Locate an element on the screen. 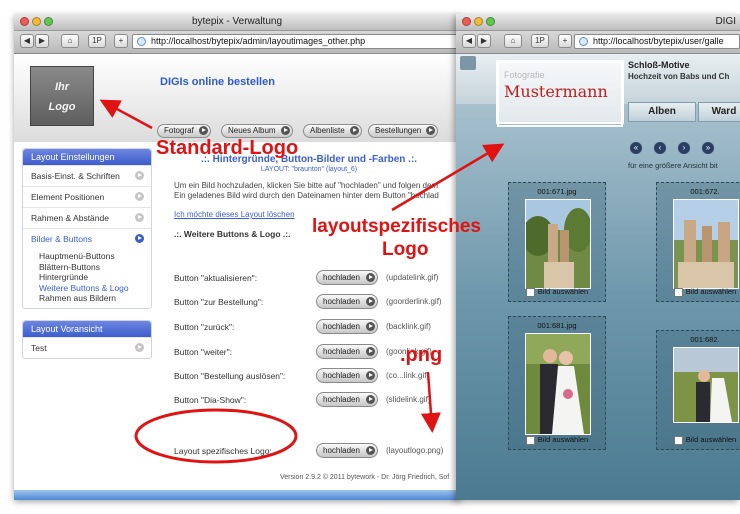 The image size is (740, 514). arrow-to-standard-logo is located at coordinates (126, 114).